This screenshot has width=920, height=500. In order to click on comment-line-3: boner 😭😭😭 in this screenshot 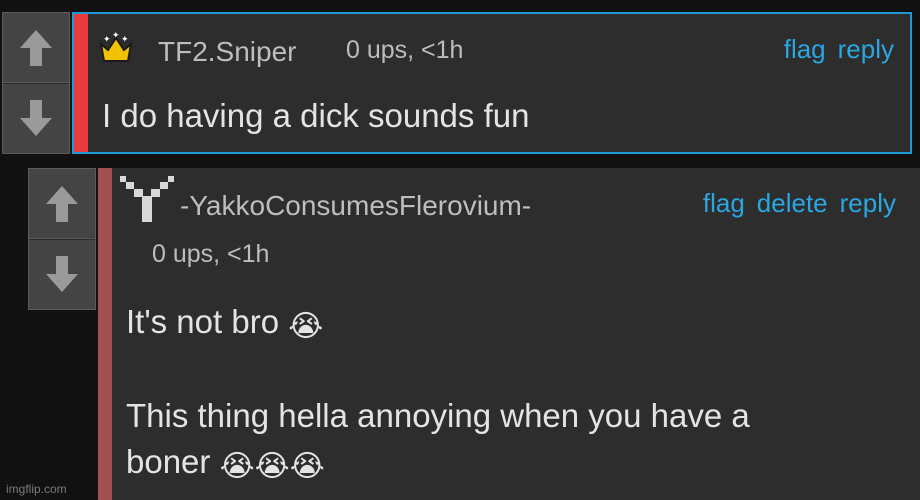, I will do `click(225, 464)`.